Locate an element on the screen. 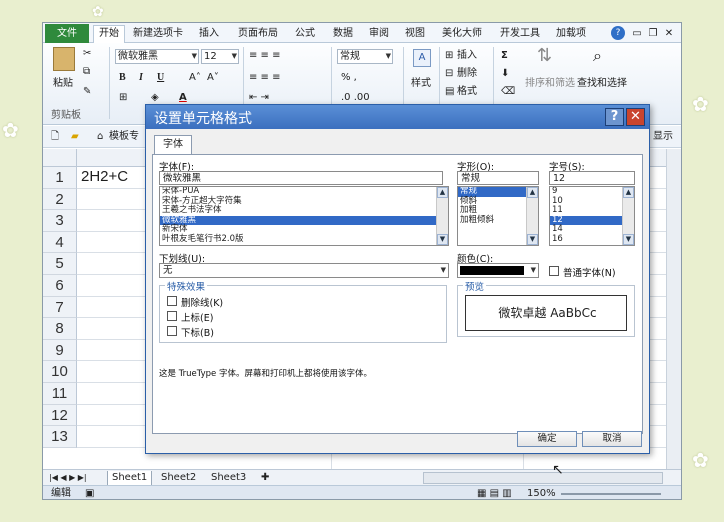  help-button: ? is located at coordinates (614, 117).